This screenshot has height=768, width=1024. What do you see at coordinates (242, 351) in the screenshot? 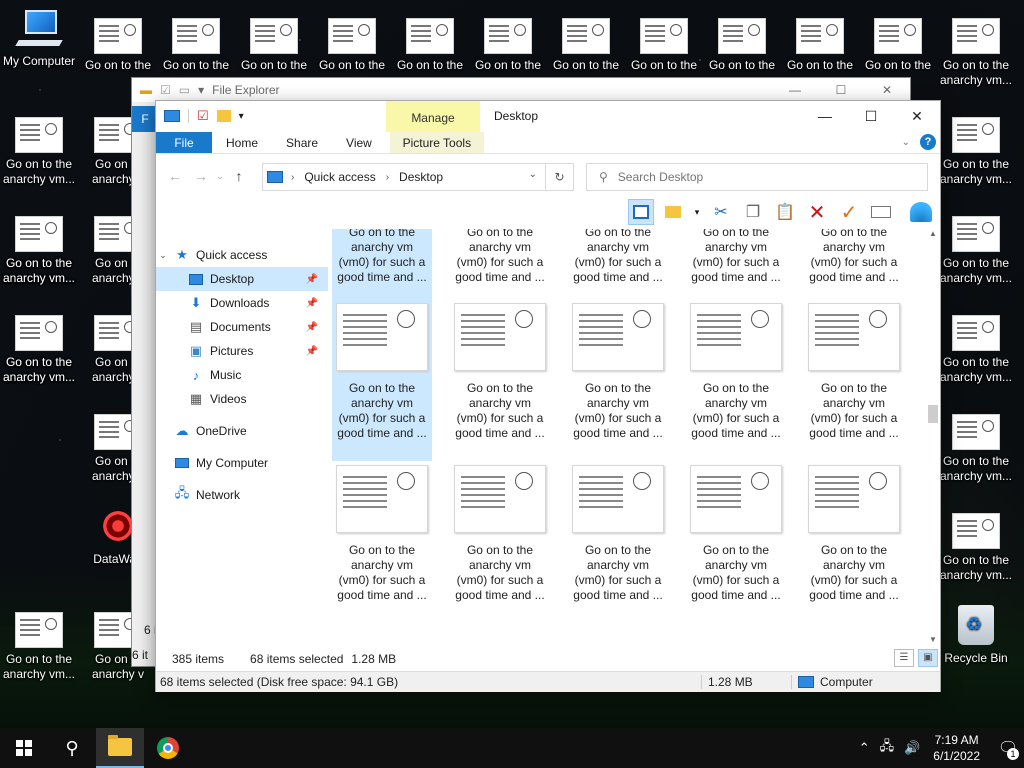
I see `nav-pictures: ▣ Pictures 📌` at bounding box center [242, 351].